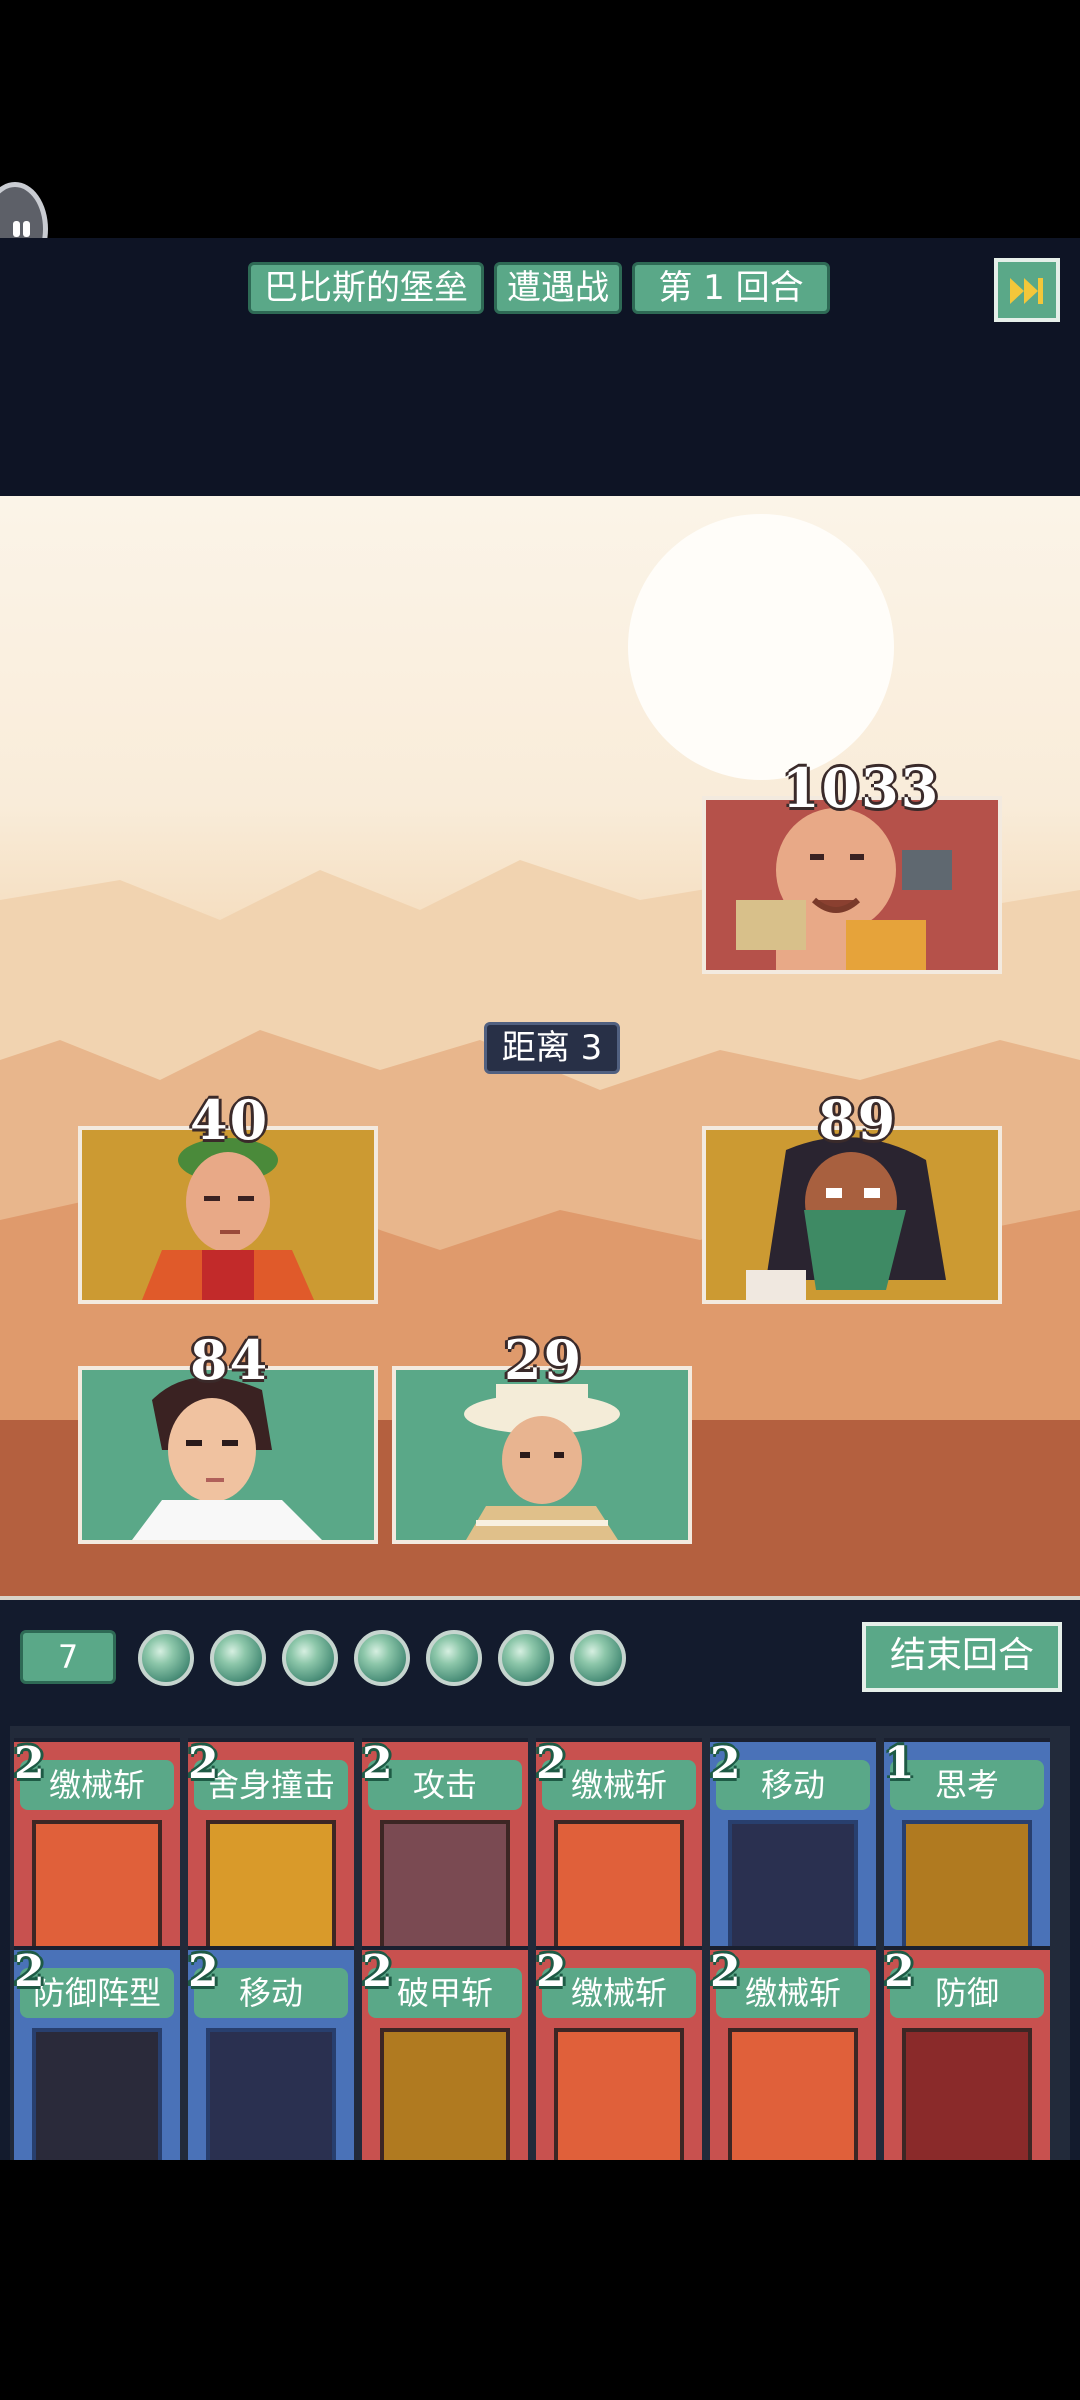 Image resolution: width=1080 pixels, height=2400 pixels. Describe the element at coordinates (844, 889) in the screenshot. I see `bald-warrior-avatar` at that location.